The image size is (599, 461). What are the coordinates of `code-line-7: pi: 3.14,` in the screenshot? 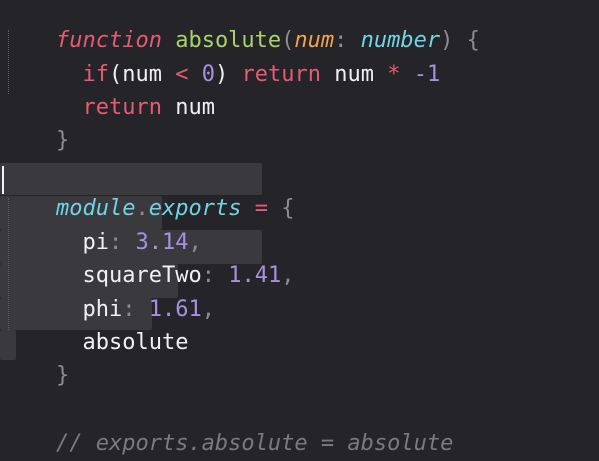 It's located at (102, 226).